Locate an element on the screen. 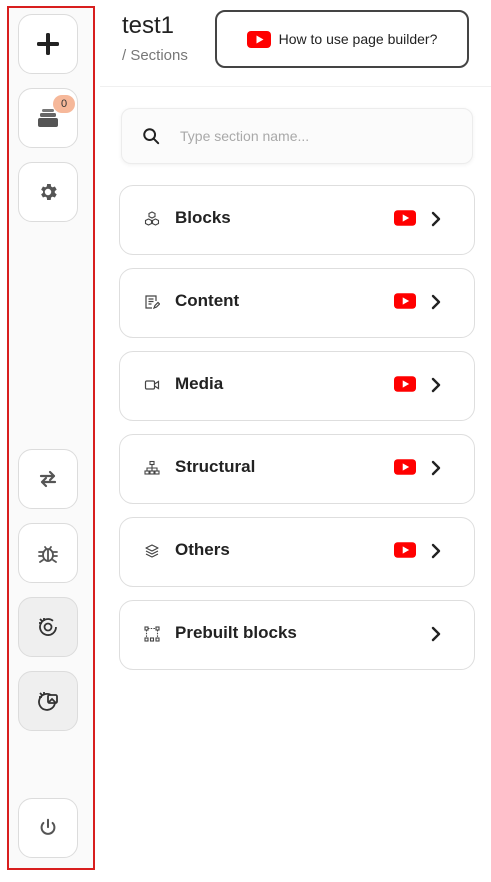 This screenshot has width=491, height=882. ai-gear-icon is located at coordinates (48, 627).